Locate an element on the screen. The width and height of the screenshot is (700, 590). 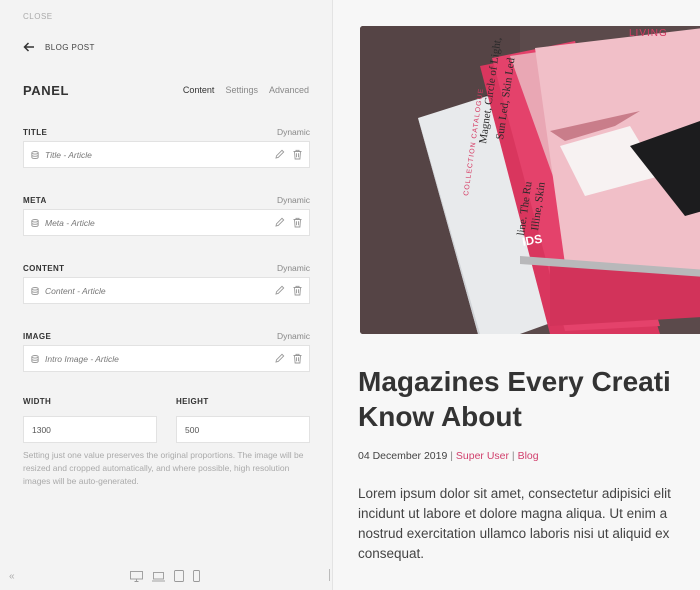
desktop-icon is located at coordinates (136, 576).